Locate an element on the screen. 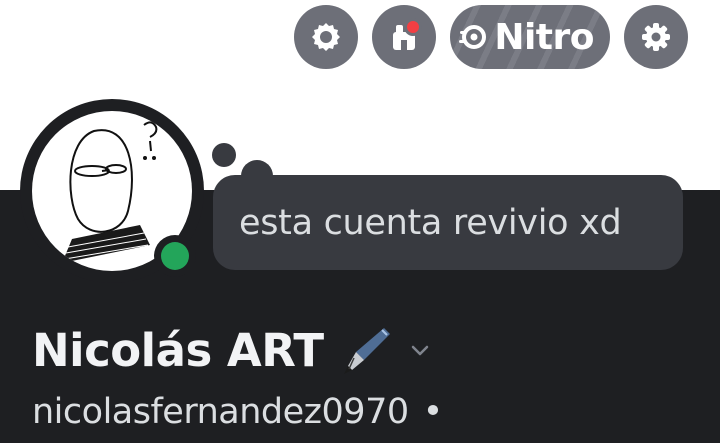  nitro-label: Nitro is located at coordinates (544, 37).